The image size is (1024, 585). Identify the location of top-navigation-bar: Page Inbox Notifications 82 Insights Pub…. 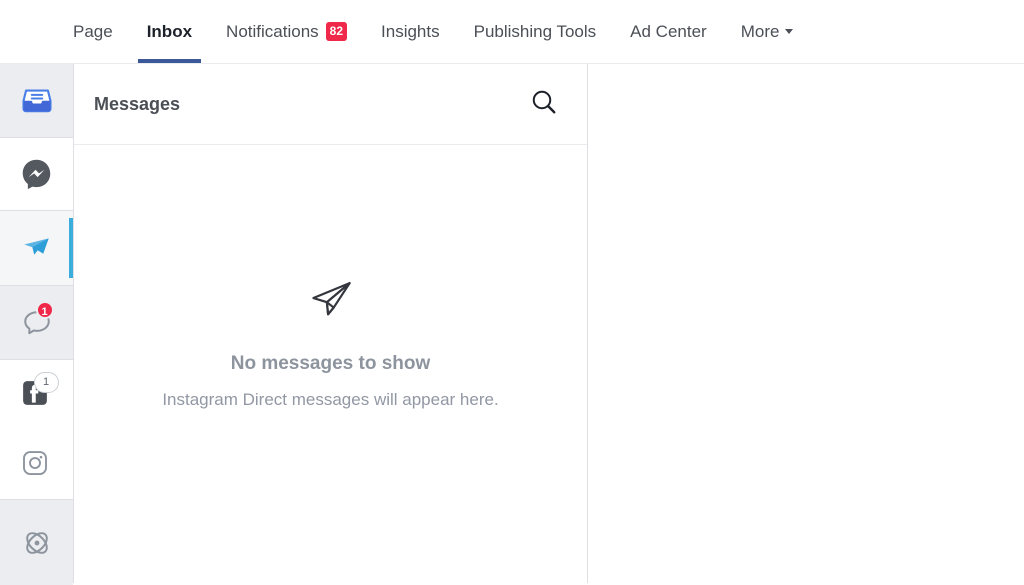
(512, 32).